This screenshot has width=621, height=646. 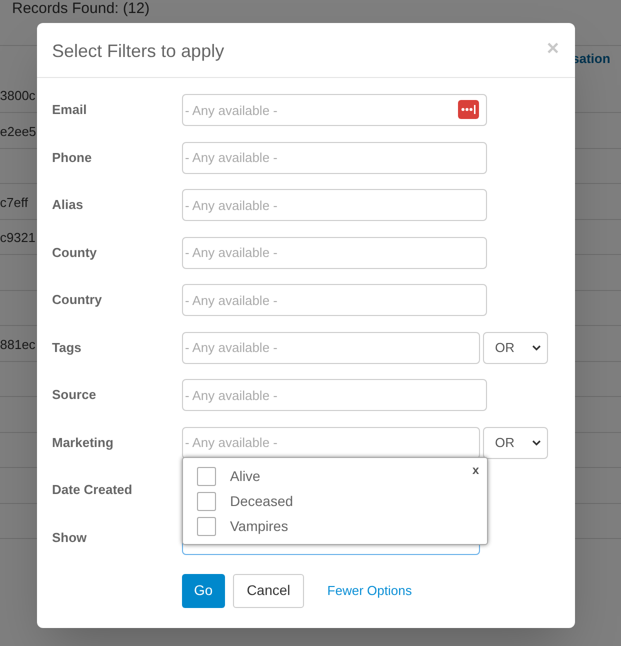 What do you see at coordinates (203, 591) in the screenshot?
I see `go-button: Go` at bounding box center [203, 591].